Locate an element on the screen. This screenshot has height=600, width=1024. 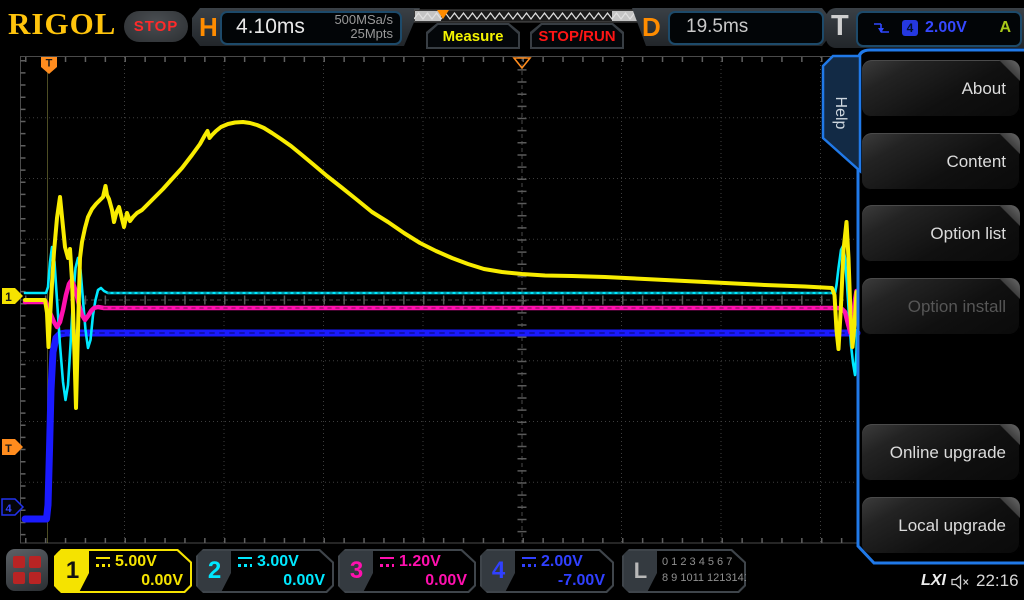
ch3-coupling-icon is located at coordinates (387, 562).